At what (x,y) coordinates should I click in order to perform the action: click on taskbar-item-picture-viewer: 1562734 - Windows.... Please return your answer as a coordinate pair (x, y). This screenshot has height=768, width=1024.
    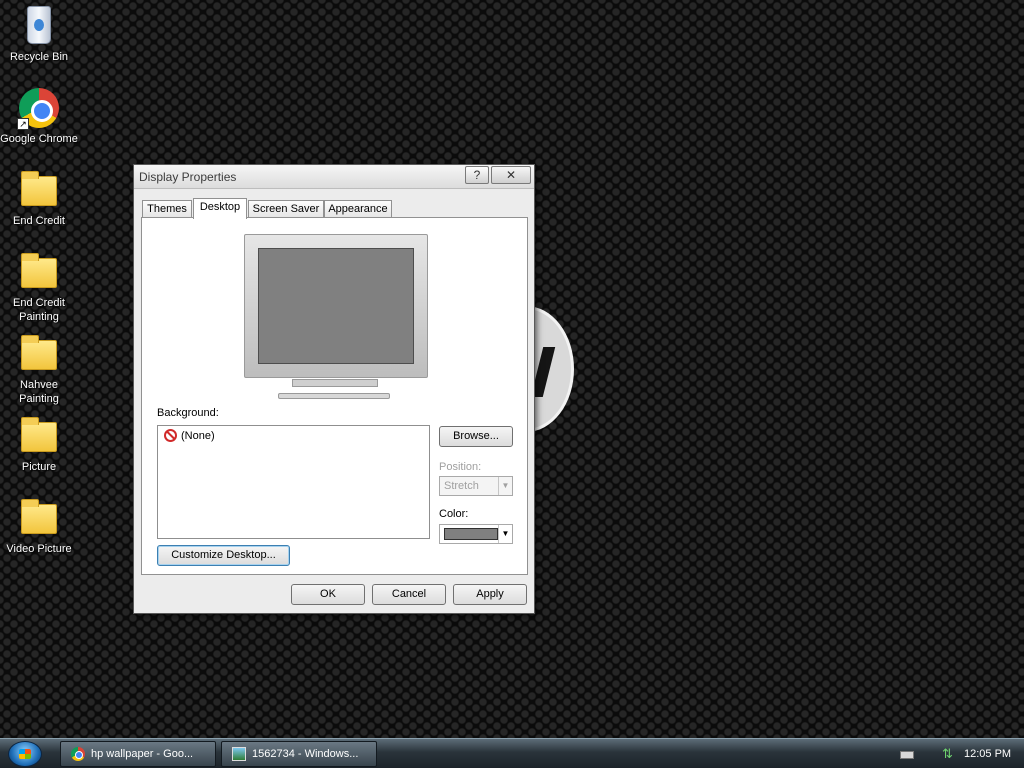
    Looking at the image, I should click on (299, 754).